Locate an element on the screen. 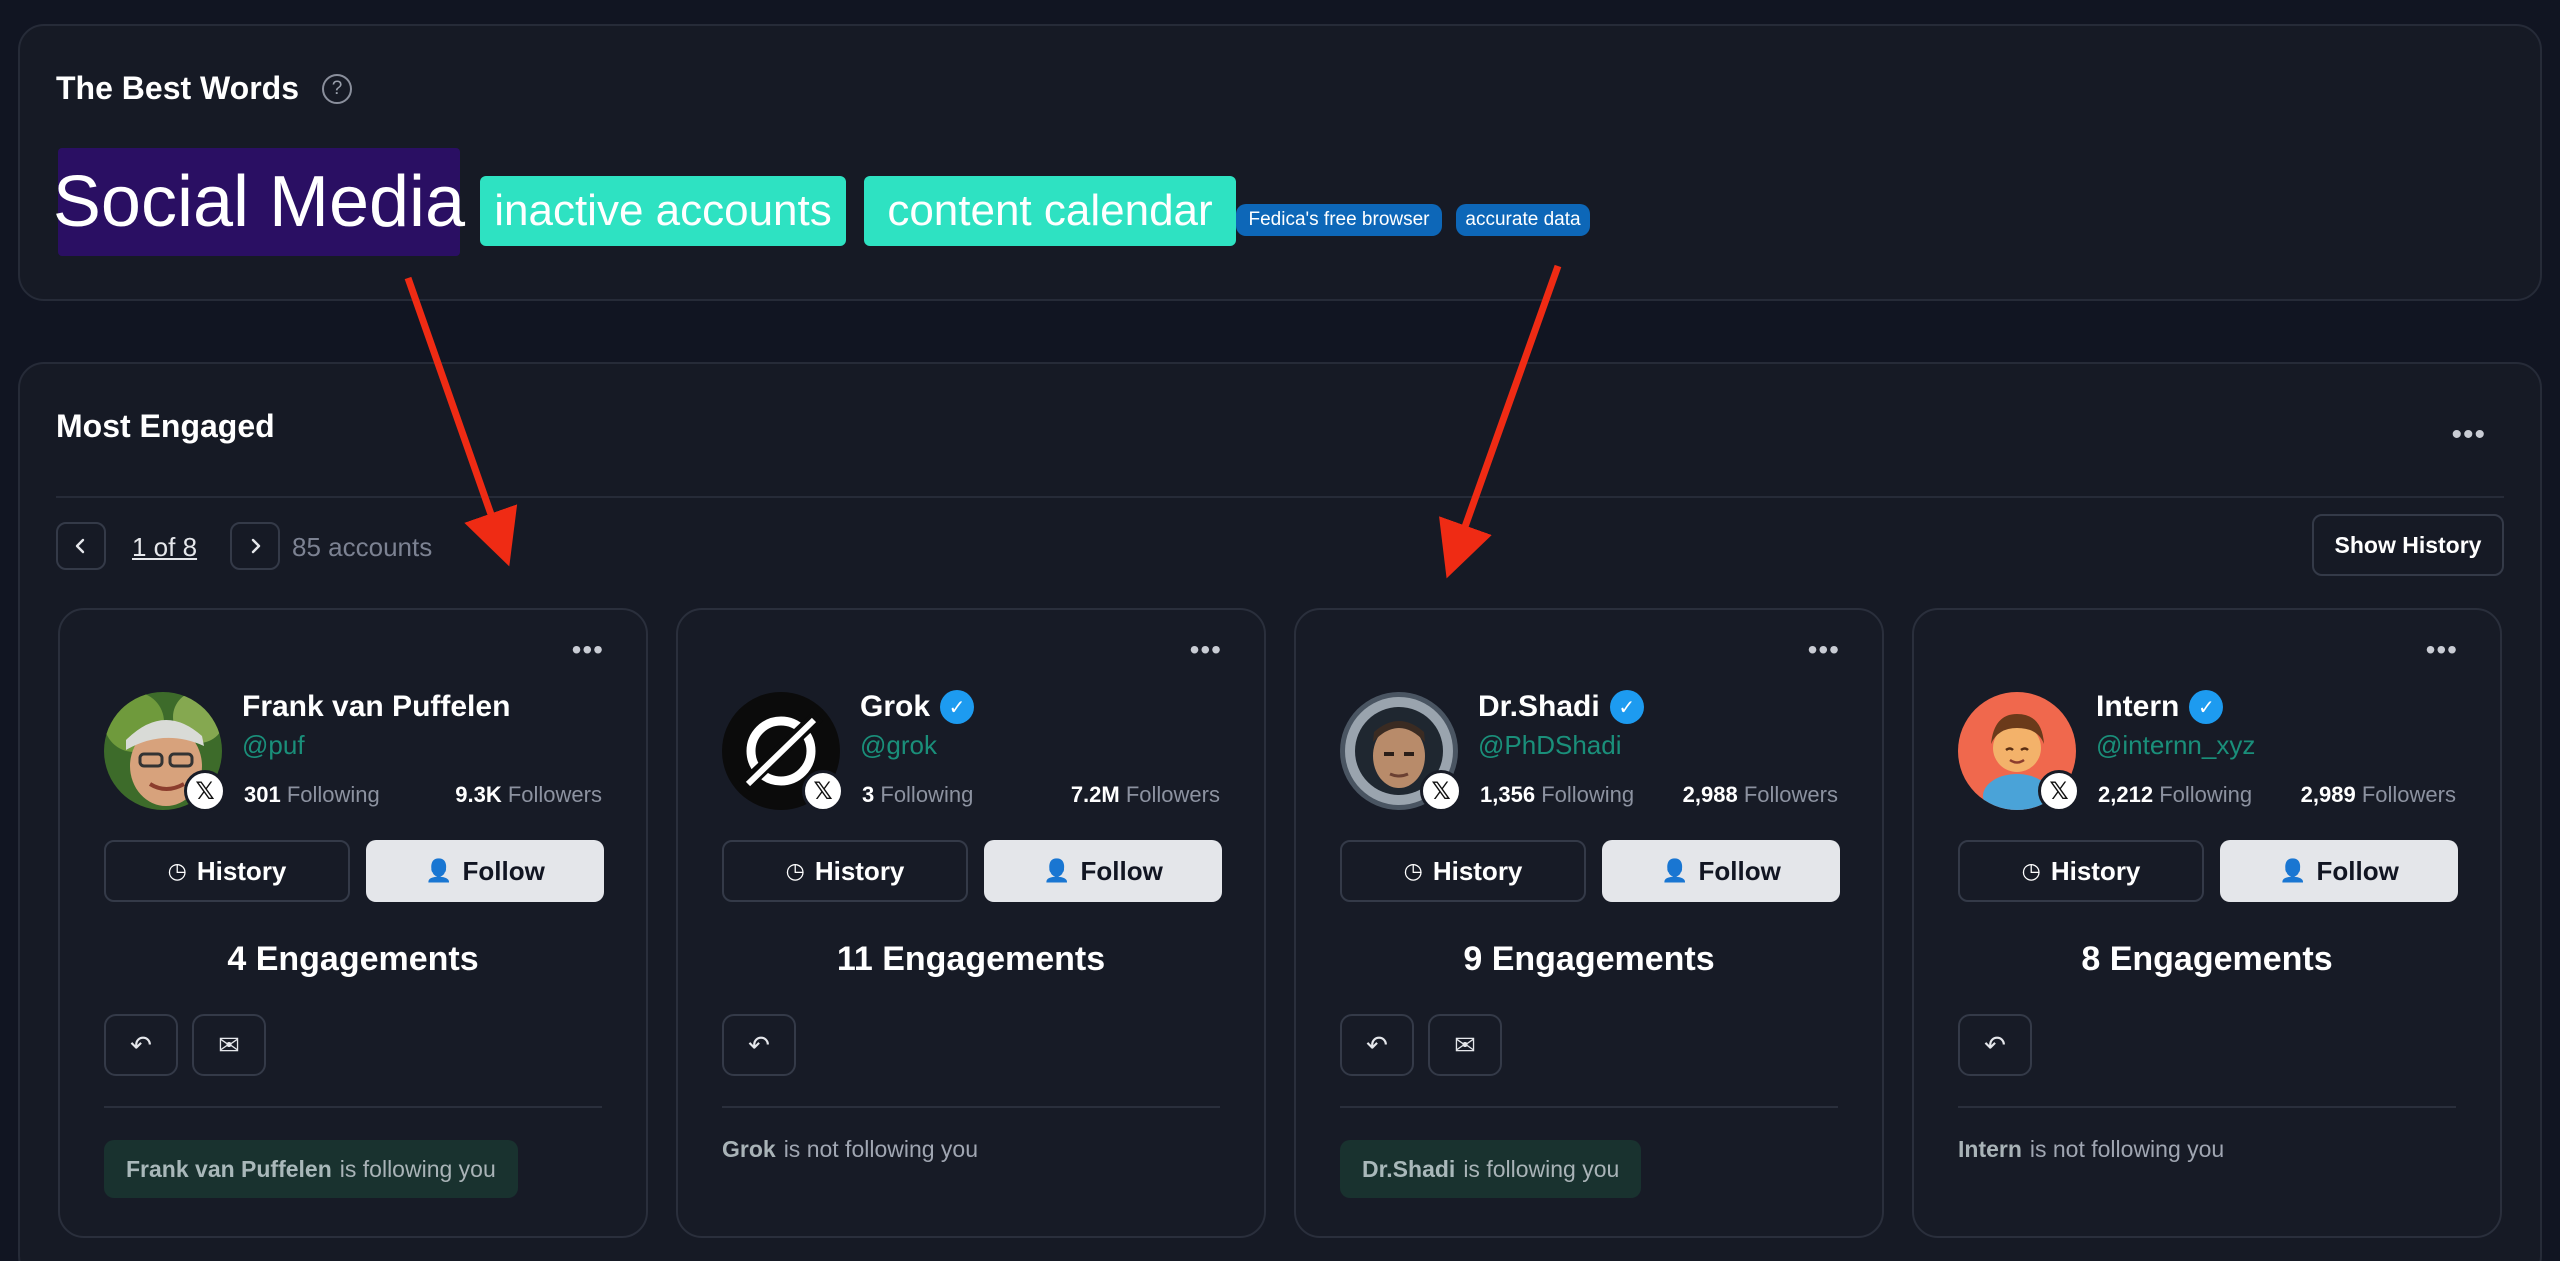 The height and width of the screenshot is (1261, 2560). engagements-count: 4 Engagements is located at coordinates (353, 959).